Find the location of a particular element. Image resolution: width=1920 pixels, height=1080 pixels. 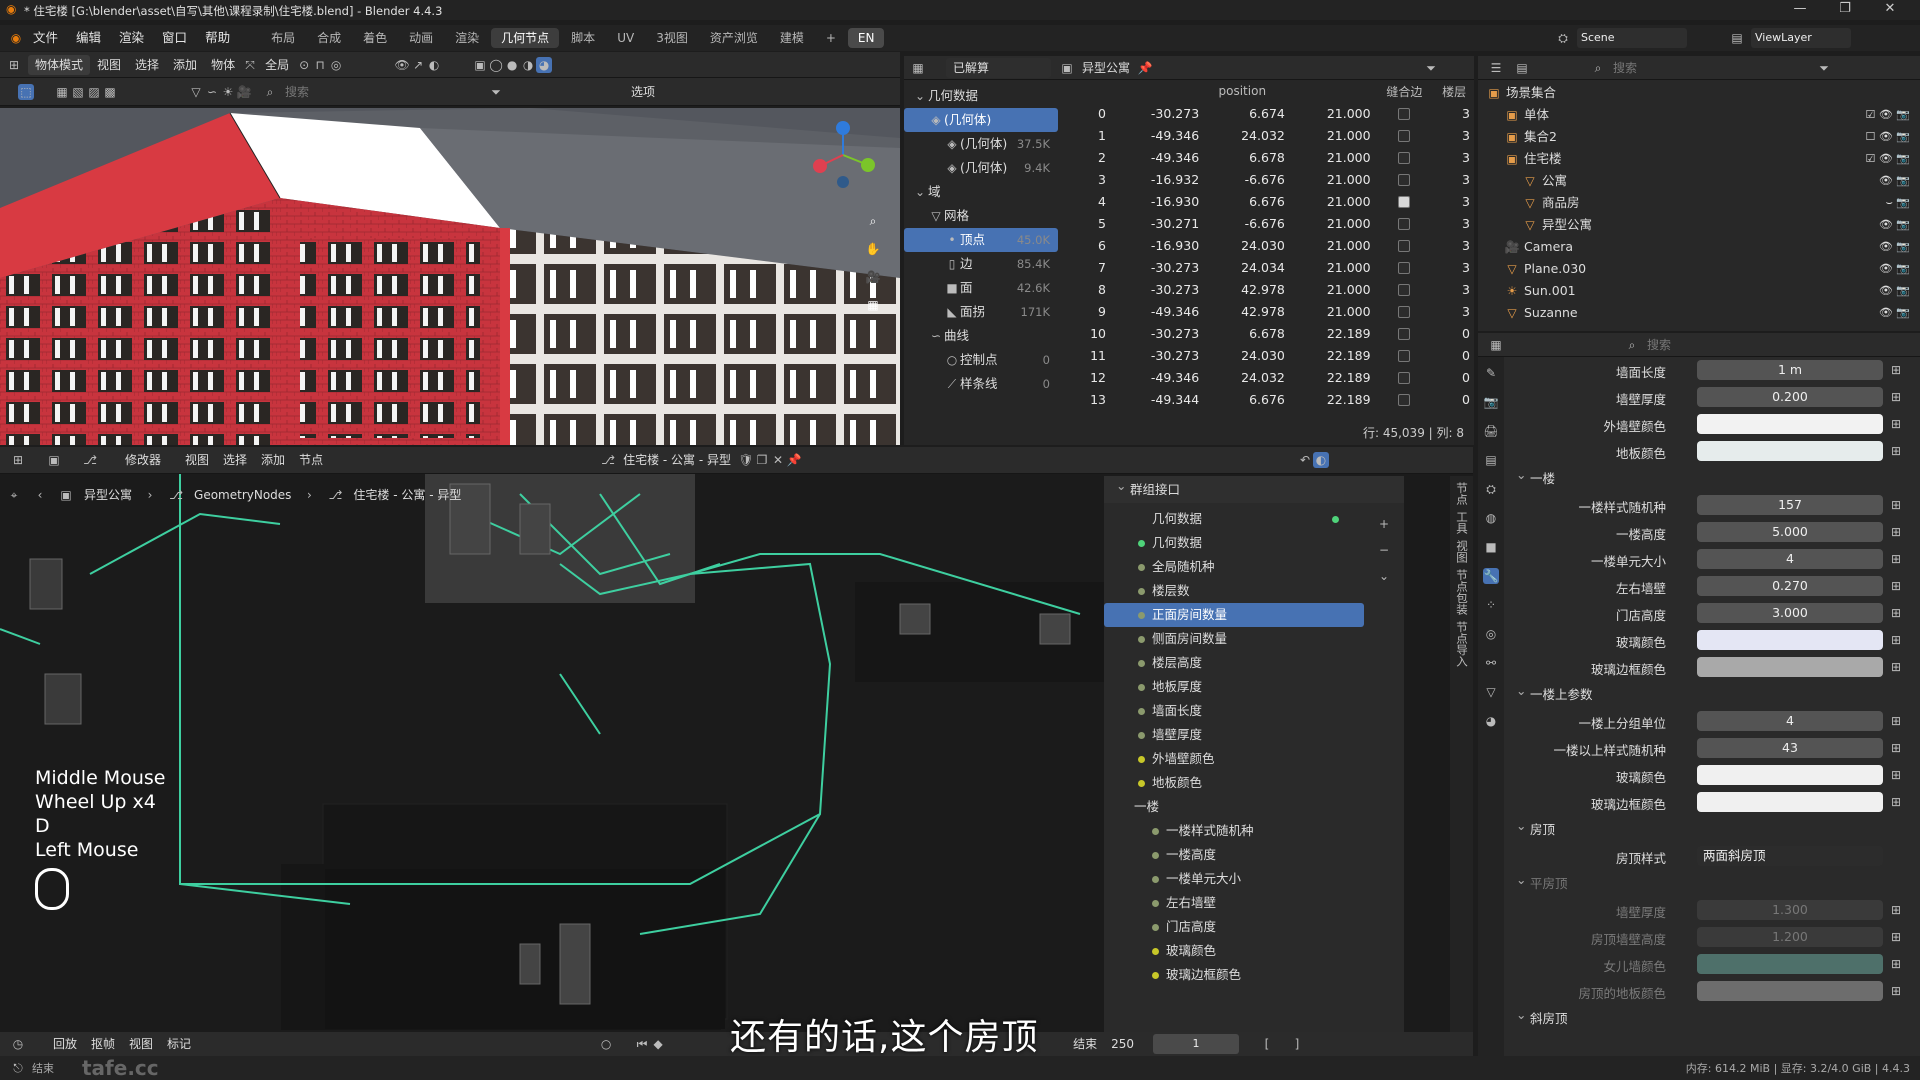

spreadsheet-editor-icon: ▦ is located at coordinates (918, 68).